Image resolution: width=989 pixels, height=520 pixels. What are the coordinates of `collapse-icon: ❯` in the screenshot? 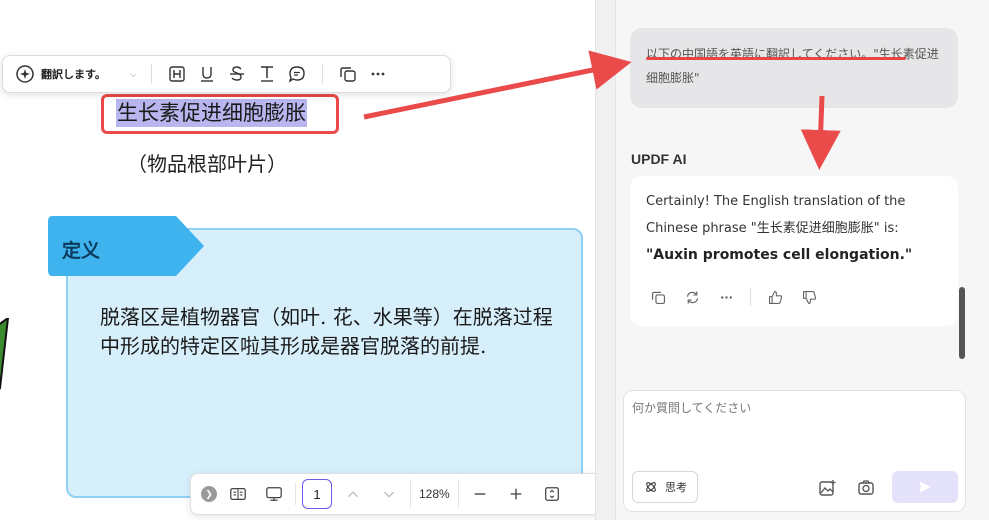 It's located at (209, 494).